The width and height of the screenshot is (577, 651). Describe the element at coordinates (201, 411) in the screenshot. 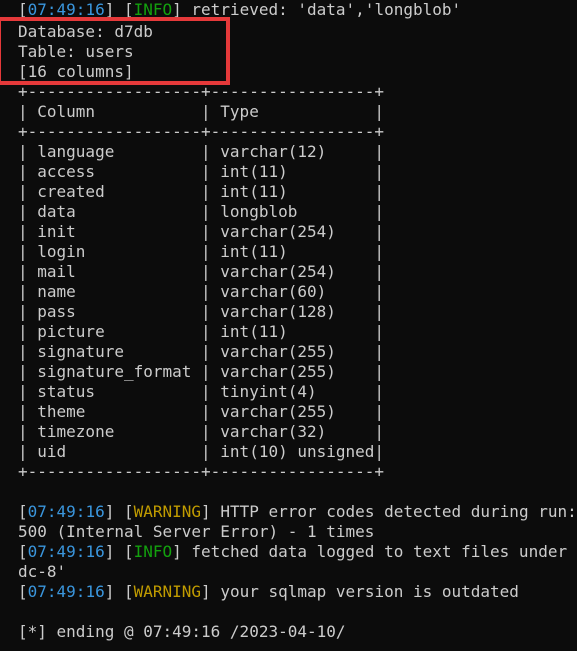

I see `table-row: | theme | varchar(255) |` at that location.